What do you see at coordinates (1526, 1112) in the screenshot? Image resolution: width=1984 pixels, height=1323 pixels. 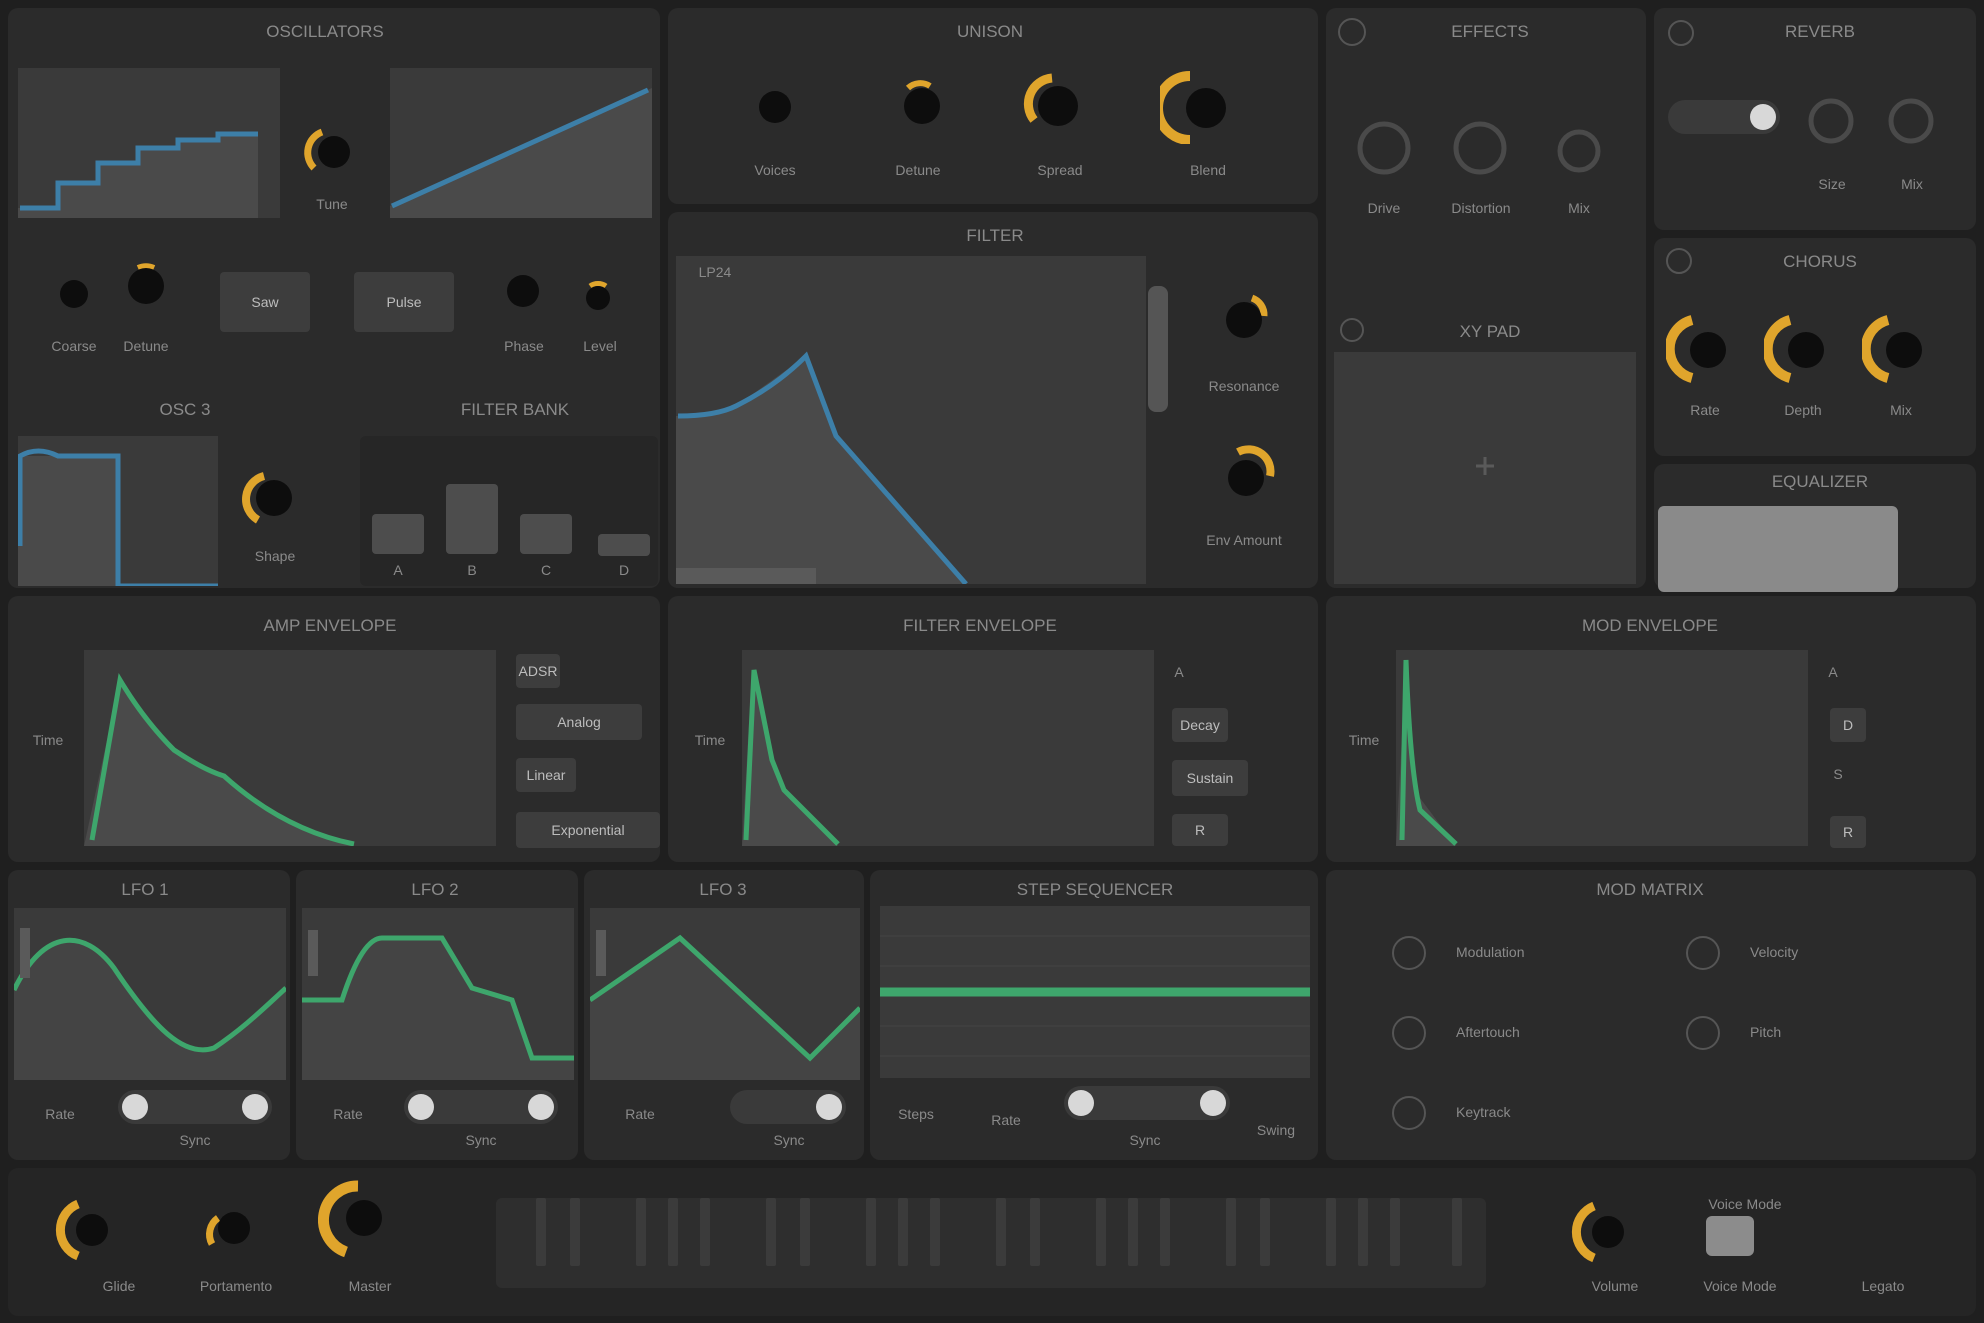 I see `mod-matrix-slot-5: Keytrack` at bounding box center [1526, 1112].